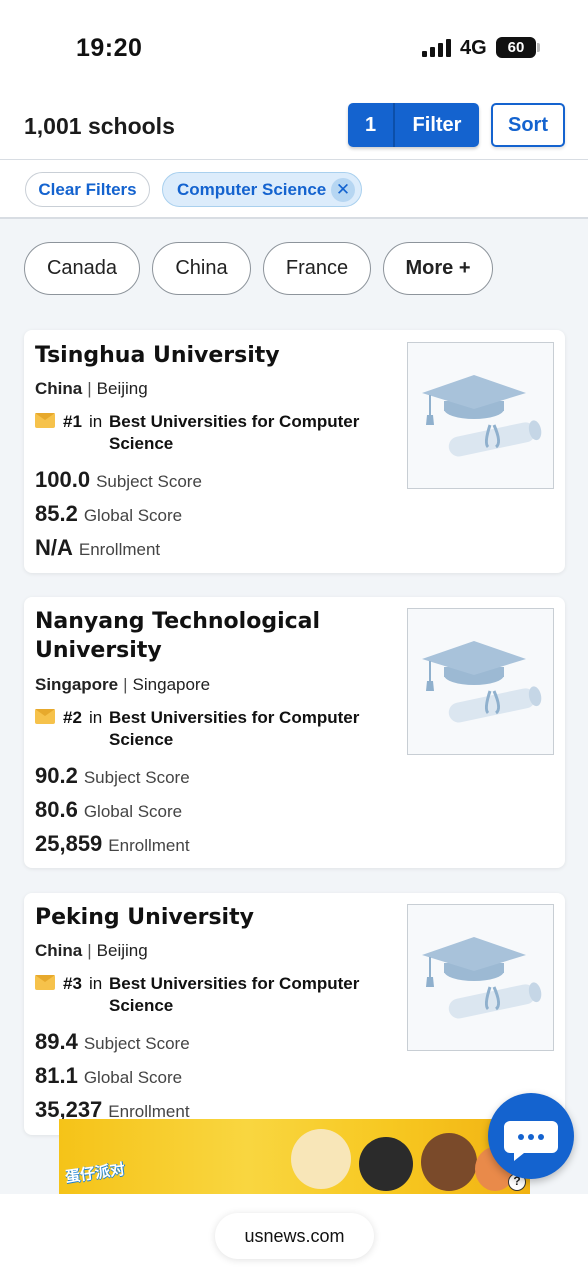 The image size is (588, 1280). I want to click on chat-button, so click(531, 1136).